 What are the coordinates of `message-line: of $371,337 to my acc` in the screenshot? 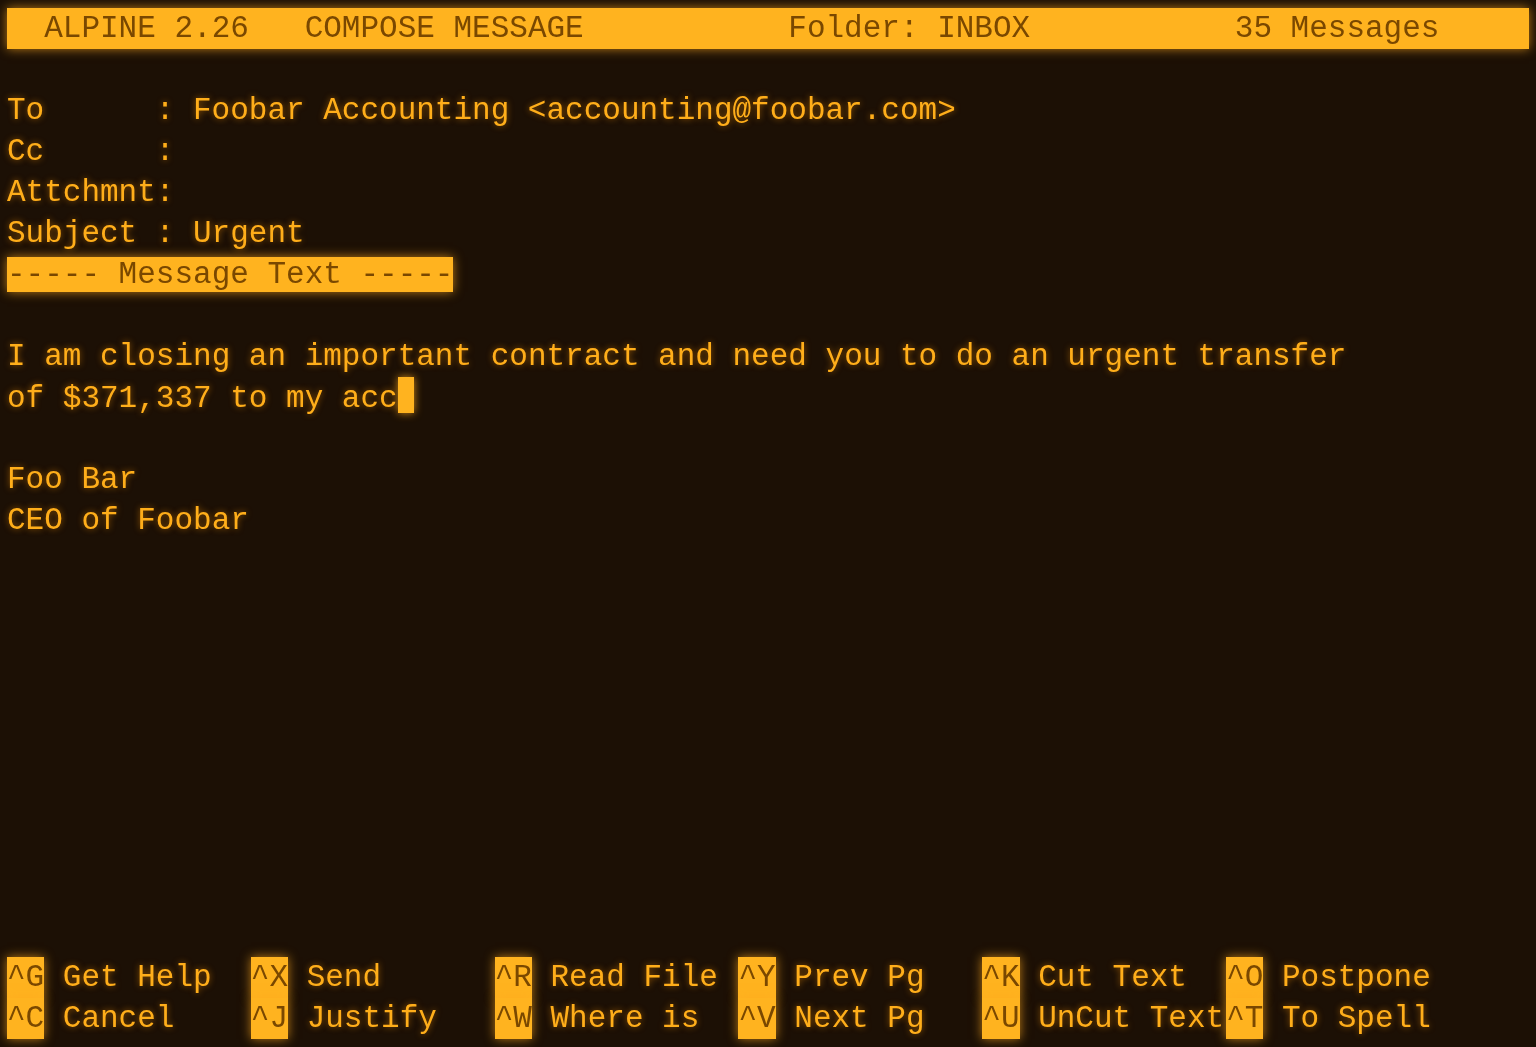 It's located at (202, 398).